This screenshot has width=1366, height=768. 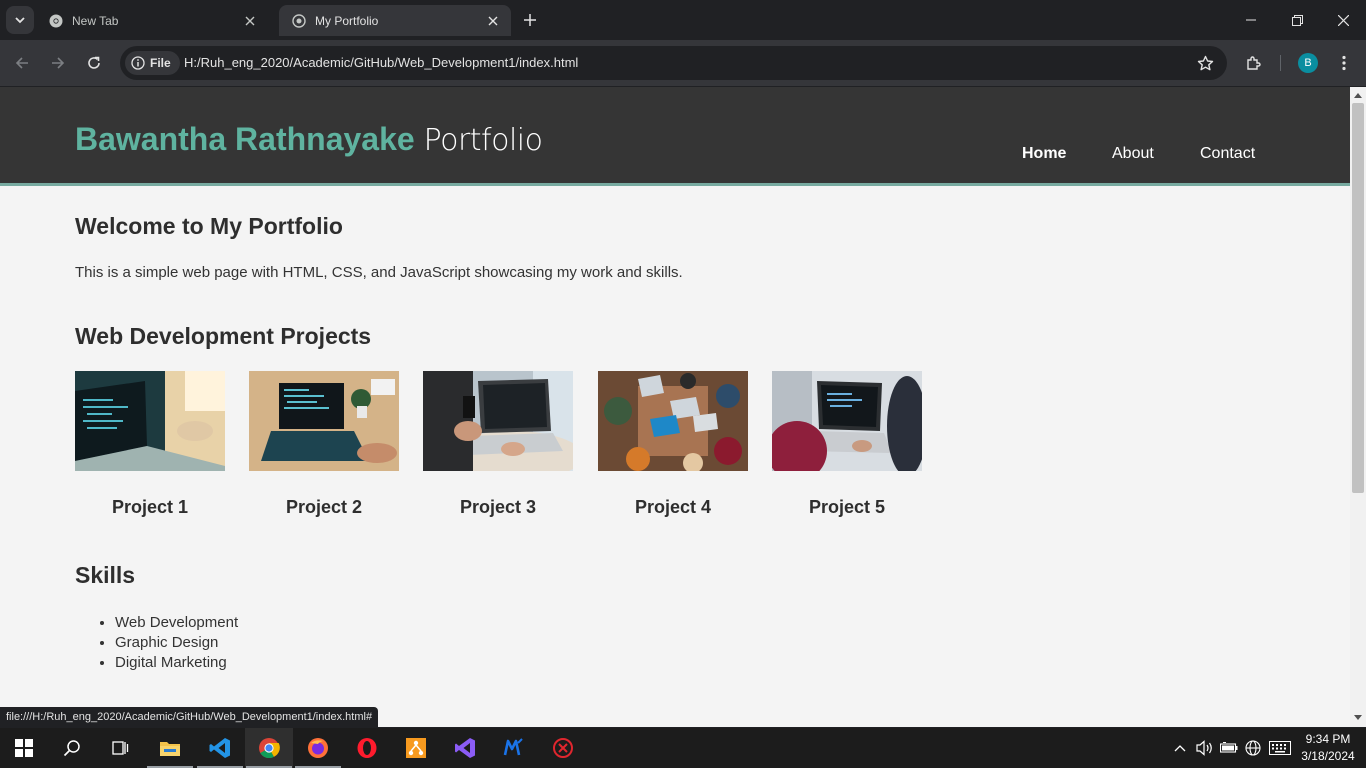 What do you see at coordinates (1205, 748) in the screenshot?
I see `volume-button` at bounding box center [1205, 748].